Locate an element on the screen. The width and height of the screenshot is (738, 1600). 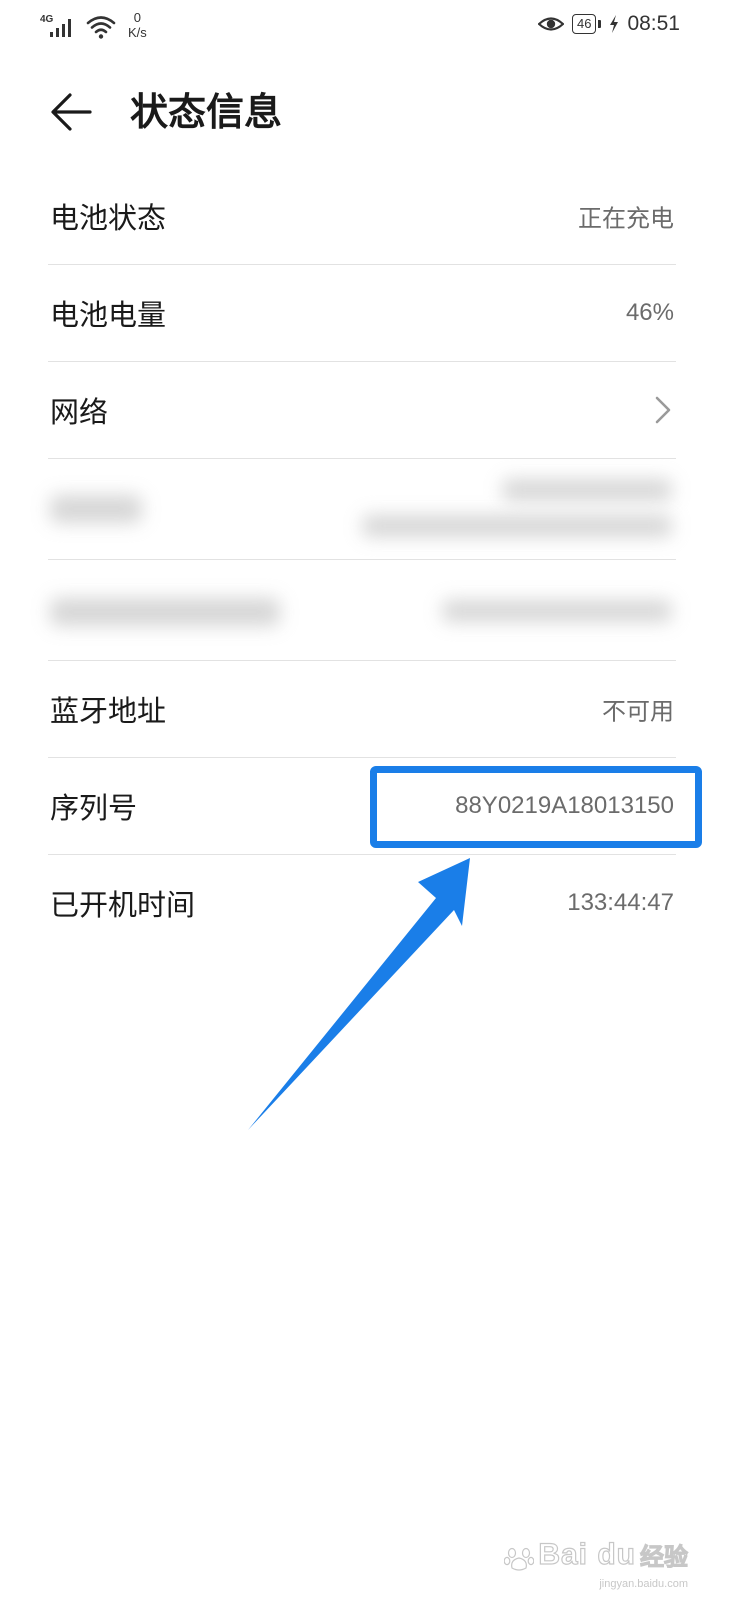
battery-level: 46 is located at coordinates (584, 24).